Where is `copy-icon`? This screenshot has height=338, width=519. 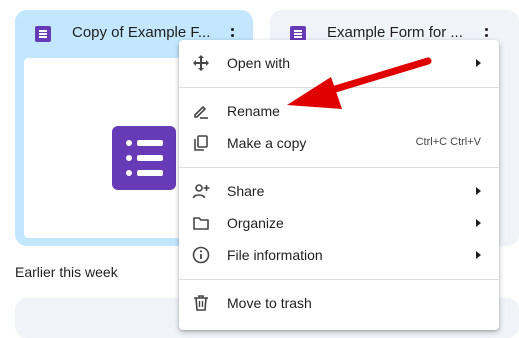 copy-icon is located at coordinates (201, 143).